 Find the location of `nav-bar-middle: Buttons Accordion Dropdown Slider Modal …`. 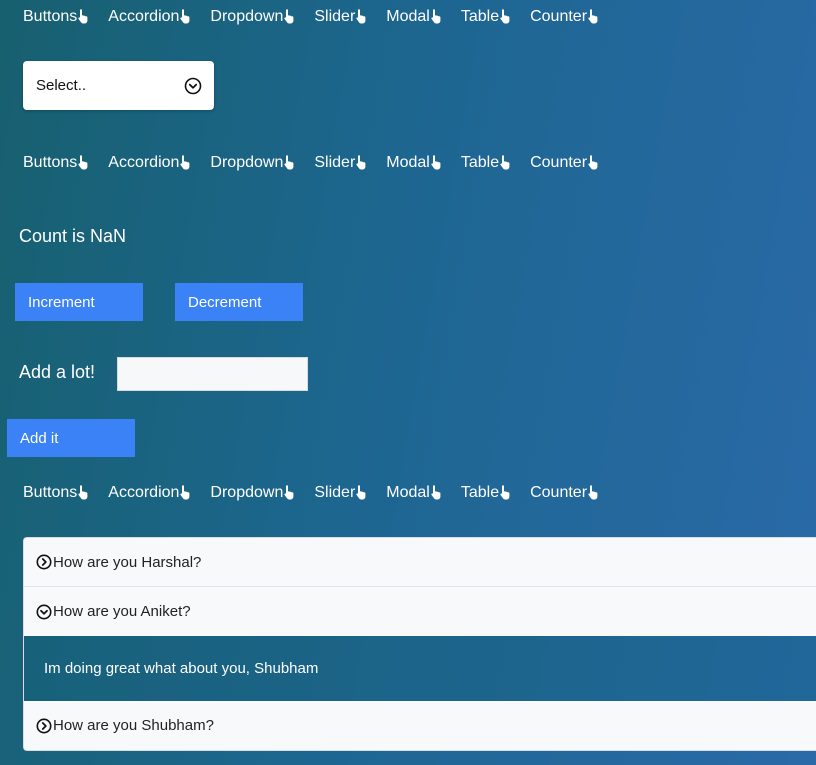

nav-bar-middle: Buttons Accordion Dropdown Slider Modal … is located at coordinates (320, 163).